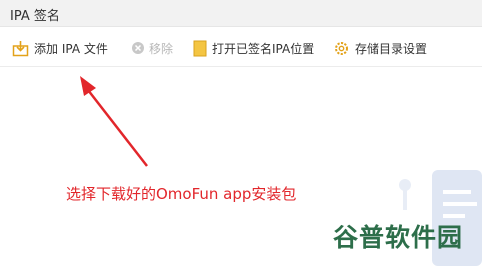  What do you see at coordinates (398, 237) in the screenshot?
I see `watermark-logo: 谷普软件园` at bounding box center [398, 237].